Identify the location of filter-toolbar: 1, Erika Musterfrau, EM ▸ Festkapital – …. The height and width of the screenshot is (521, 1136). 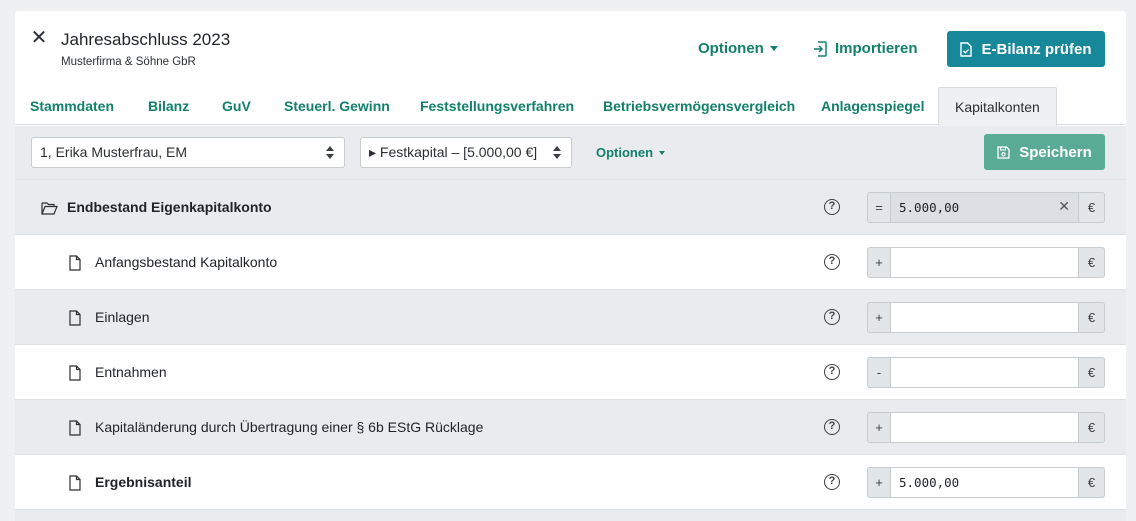
(570, 152).